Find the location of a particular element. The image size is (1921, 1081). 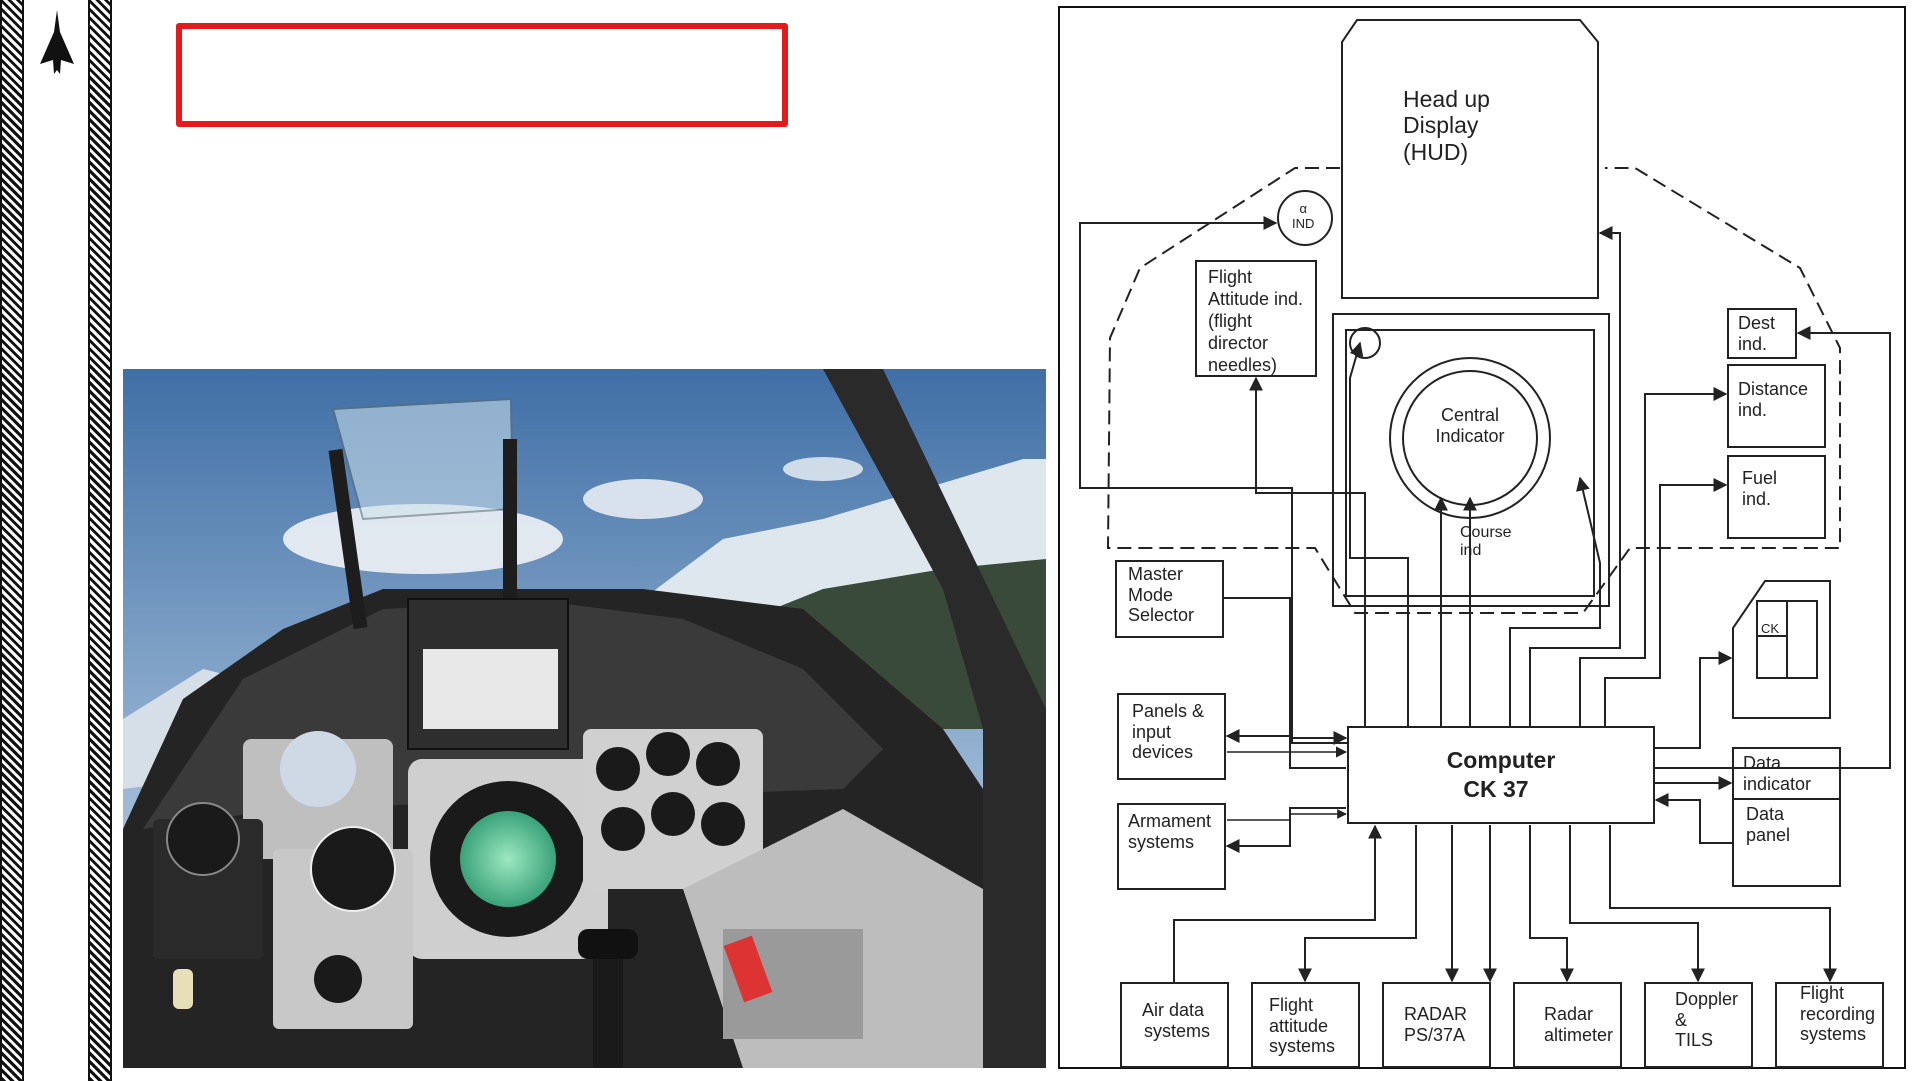

distance-ind-label-line-2: ind. is located at coordinates (1753, 409).